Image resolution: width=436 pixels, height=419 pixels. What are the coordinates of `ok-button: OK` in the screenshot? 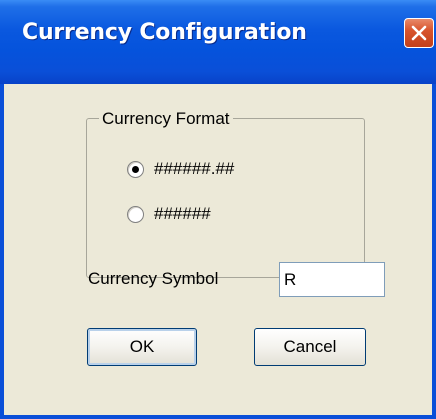 It's located at (142, 347).